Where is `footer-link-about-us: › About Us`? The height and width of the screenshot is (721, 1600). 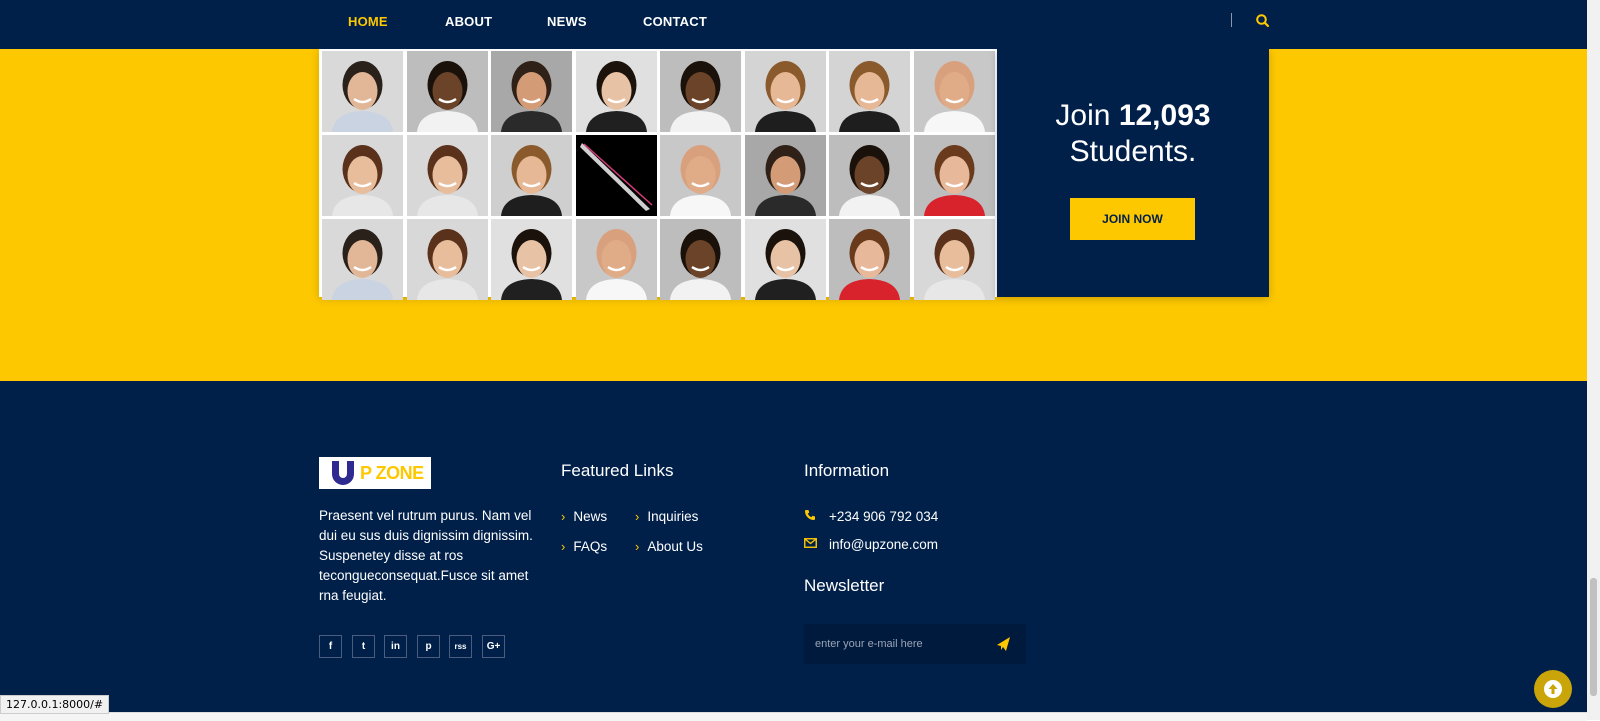 footer-link-about-us: › About Us is located at coordinates (669, 546).